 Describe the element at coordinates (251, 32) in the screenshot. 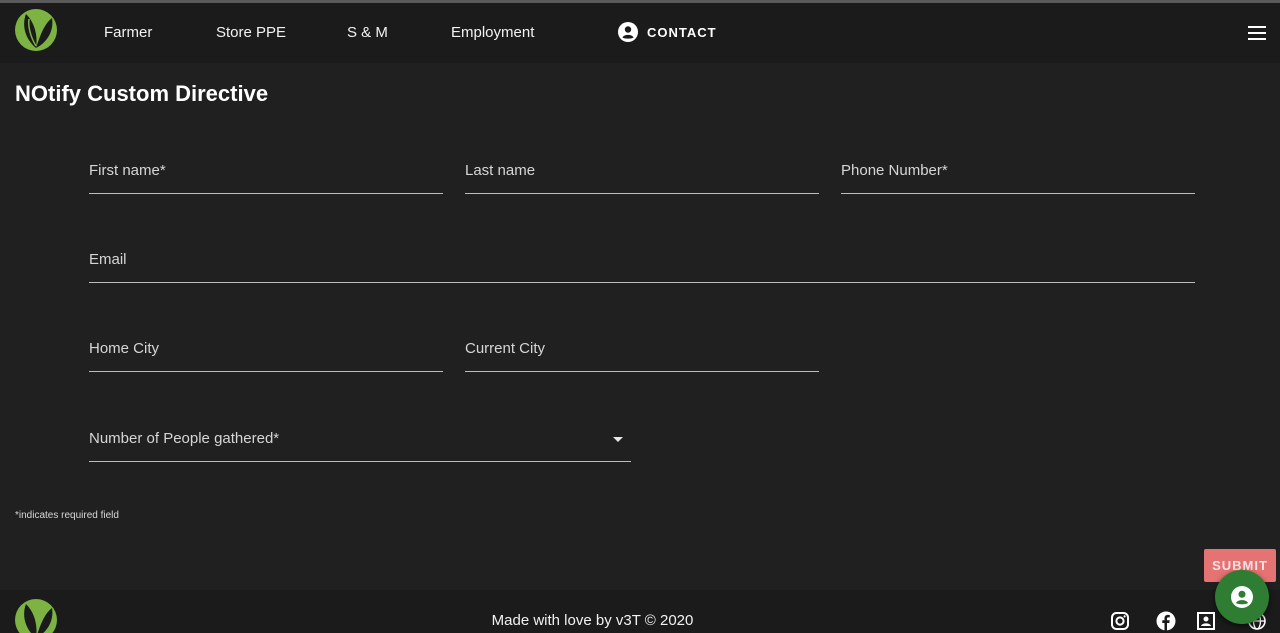

I see `nav-link-store-ppe: Store PPE` at that location.